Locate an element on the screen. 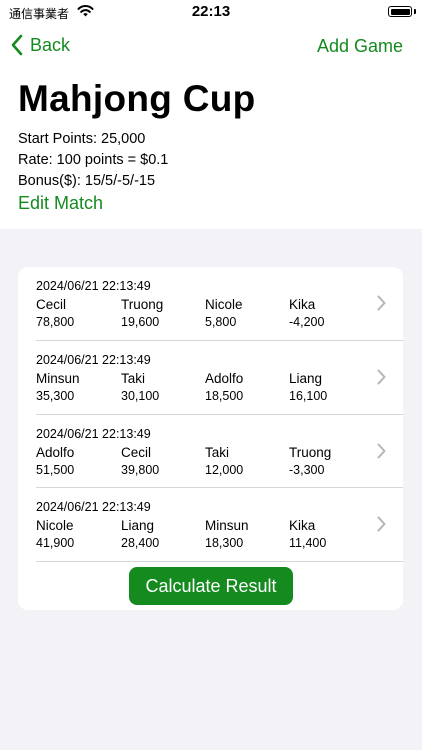  battery-icon is located at coordinates (400, 11).